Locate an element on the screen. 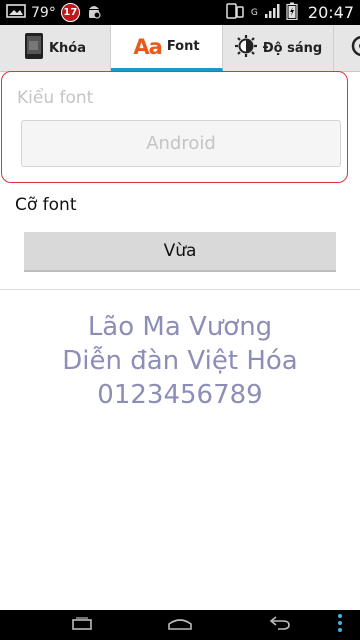 This screenshot has width=360, height=640. gallery-icon is located at coordinates (16, 13).